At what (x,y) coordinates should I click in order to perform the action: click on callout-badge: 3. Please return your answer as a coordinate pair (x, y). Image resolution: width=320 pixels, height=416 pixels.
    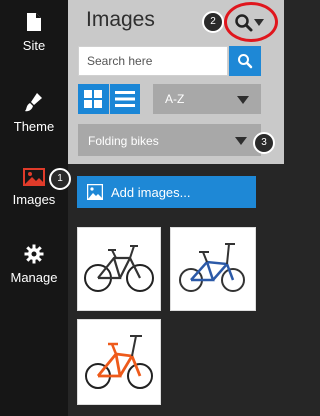
    Looking at the image, I should click on (264, 143).